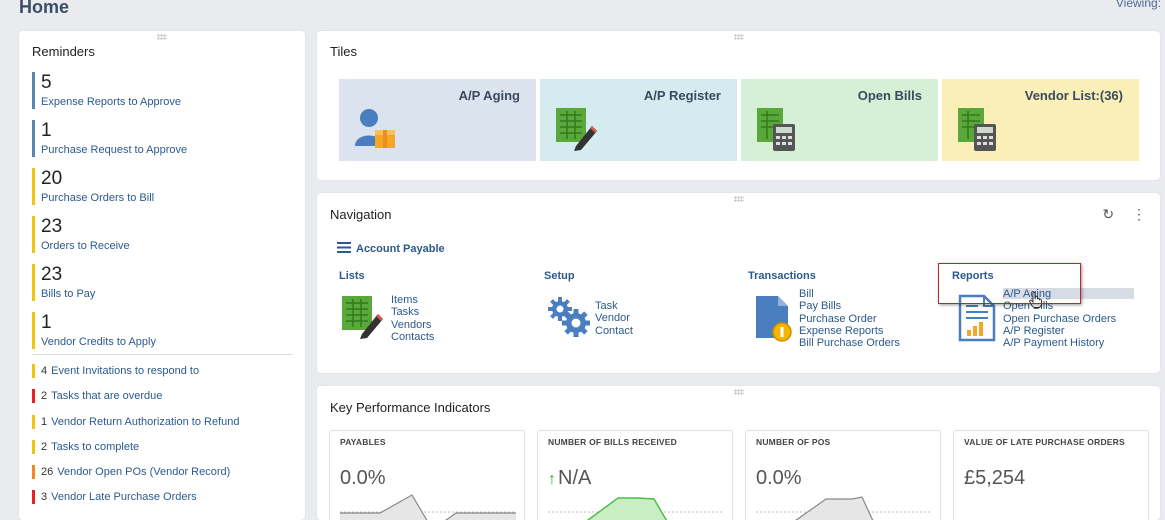 This screenshot has height=520, width=1165. Describe the element at coordinates (166, 294) in the screenshot. I see `reminder-label: Bills to Pay` at that location.